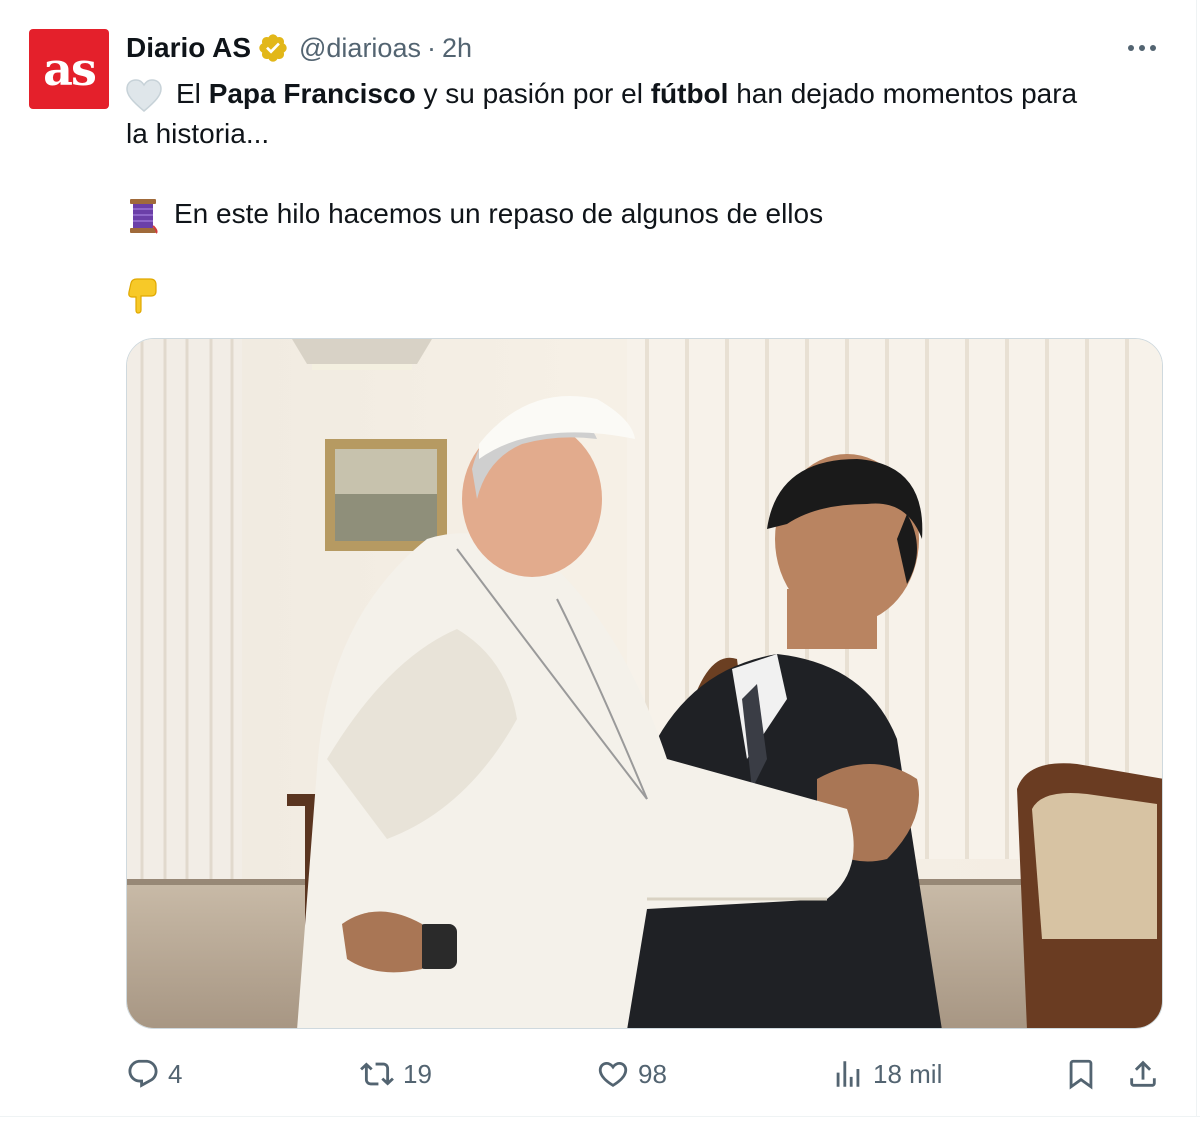 The image size is (1200, 1124). Describe the element at coordinates (689, 93) in the screenshot. I see `tweet-bold-football: fútbol` at that location.